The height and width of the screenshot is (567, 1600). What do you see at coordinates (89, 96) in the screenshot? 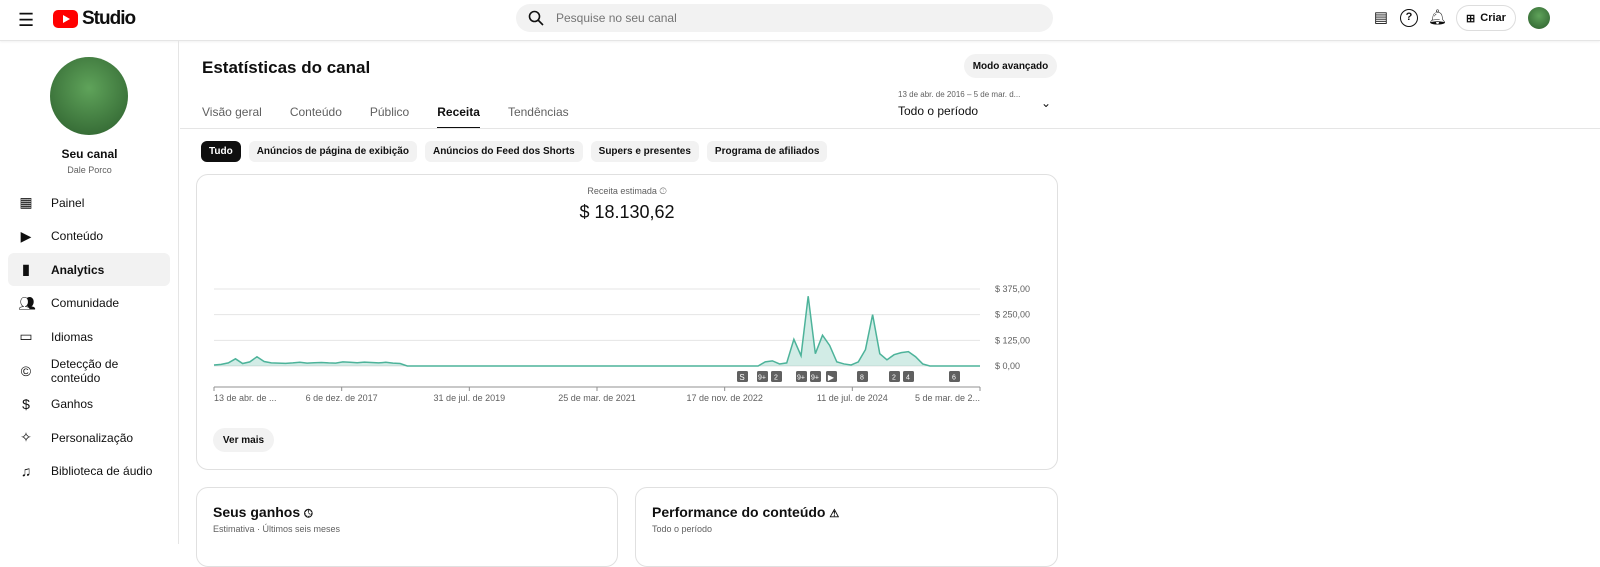
I see `channel-avatar` at bounding box center [89, 96].